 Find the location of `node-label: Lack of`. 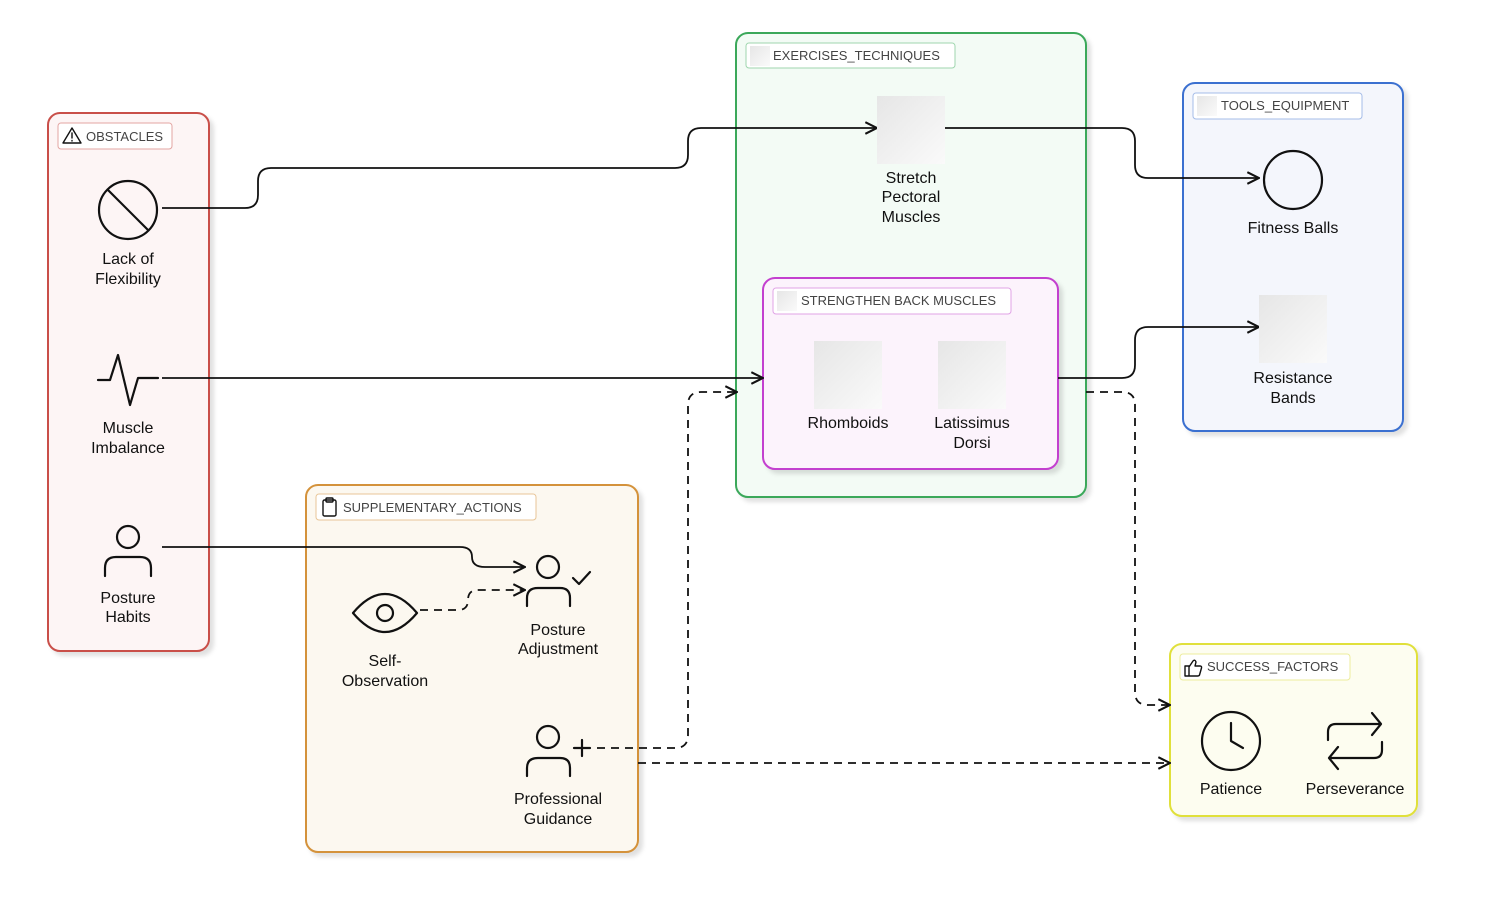

node-label: Lack of is located at coordinates (128, 259).